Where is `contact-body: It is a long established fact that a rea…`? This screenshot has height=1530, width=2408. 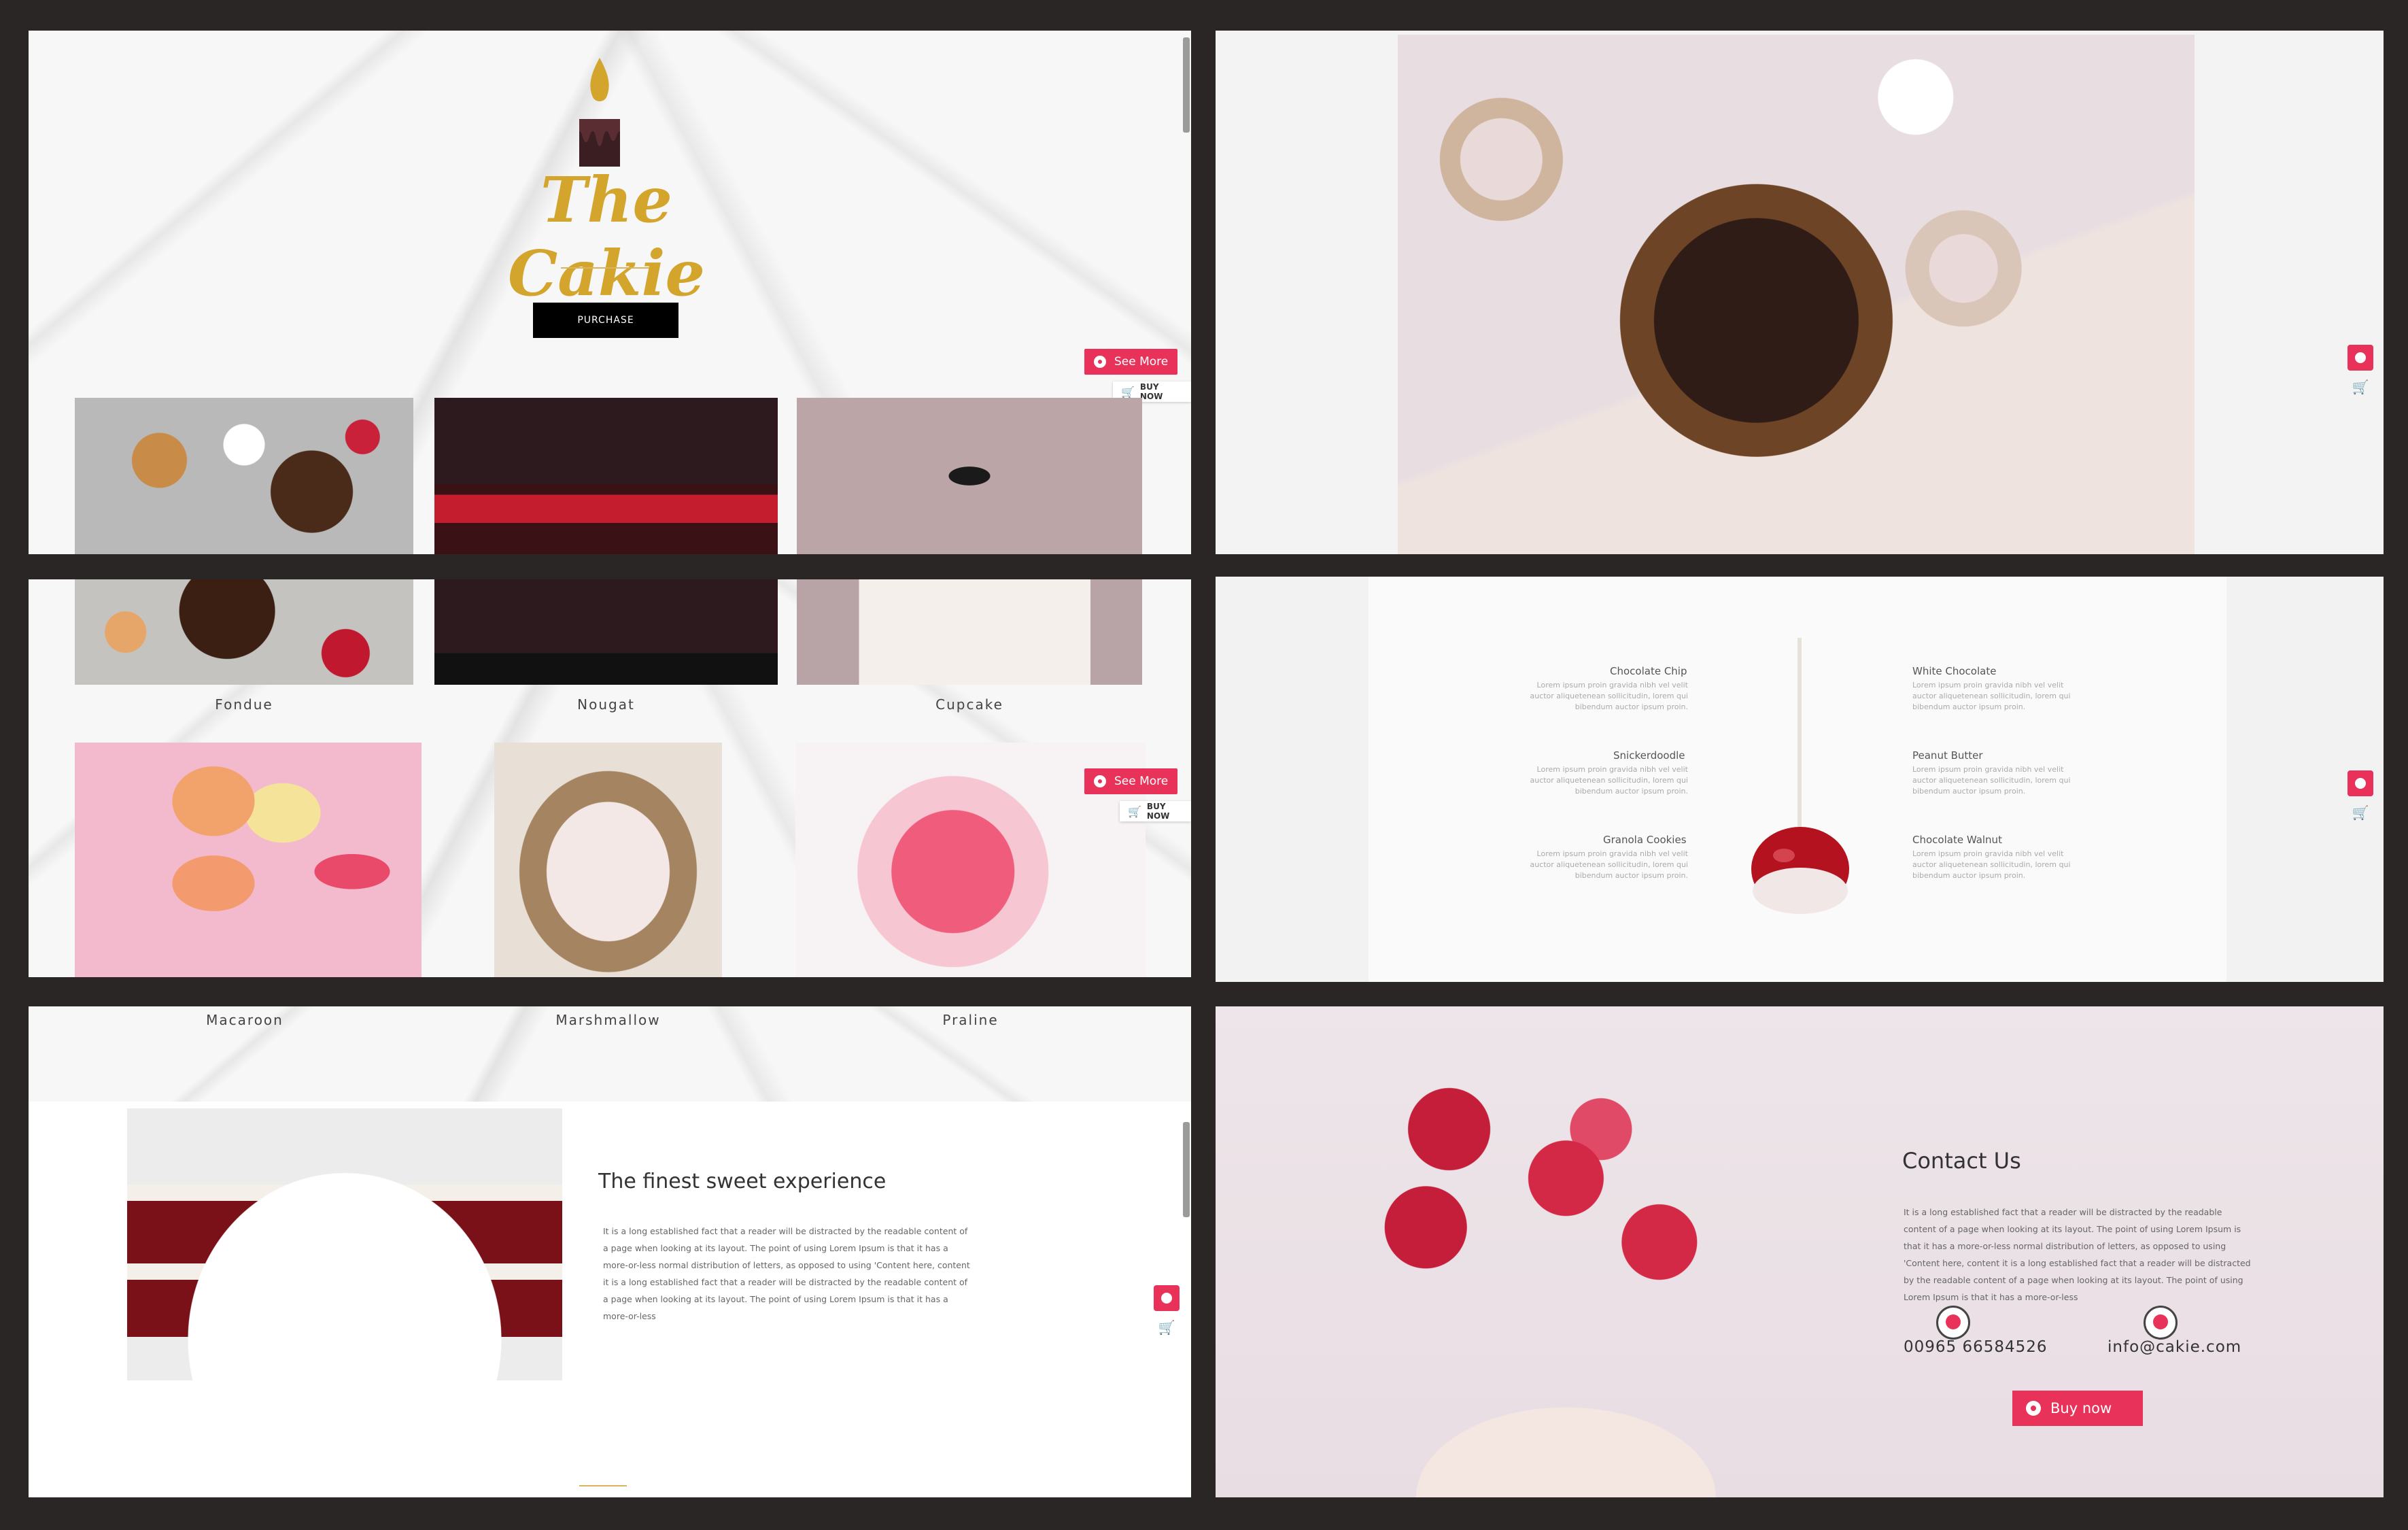 contact-body: It is a long established fact that a rea… is located at coordinates (2077, 1255).